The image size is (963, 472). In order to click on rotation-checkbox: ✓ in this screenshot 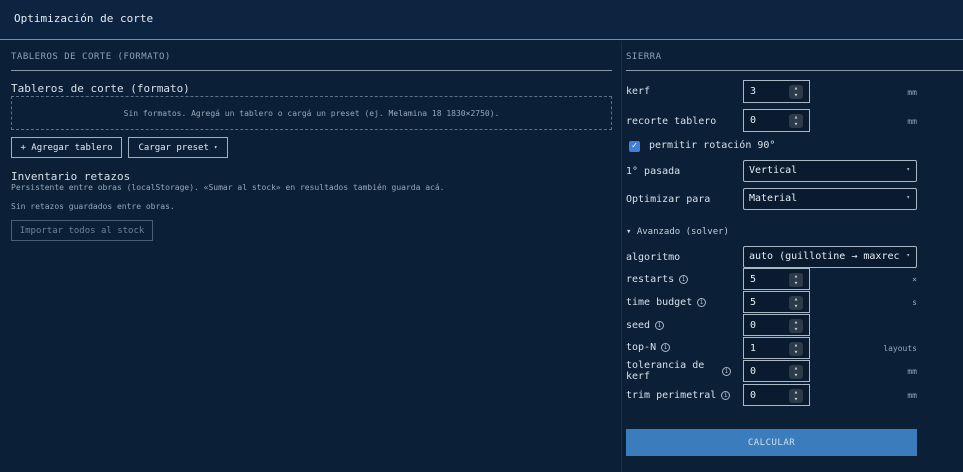, I will do `click(634, 146)`.